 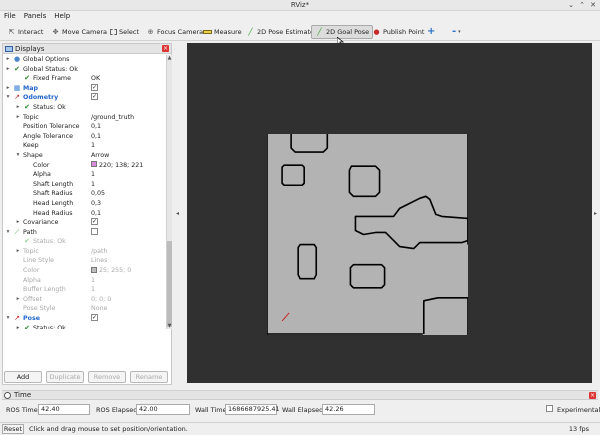 What do you see at coordinates (84, 166) in the screenshot?
I see `tree-row-shape-color: Color 220; 138; 221` at bounding box center [84, 166].